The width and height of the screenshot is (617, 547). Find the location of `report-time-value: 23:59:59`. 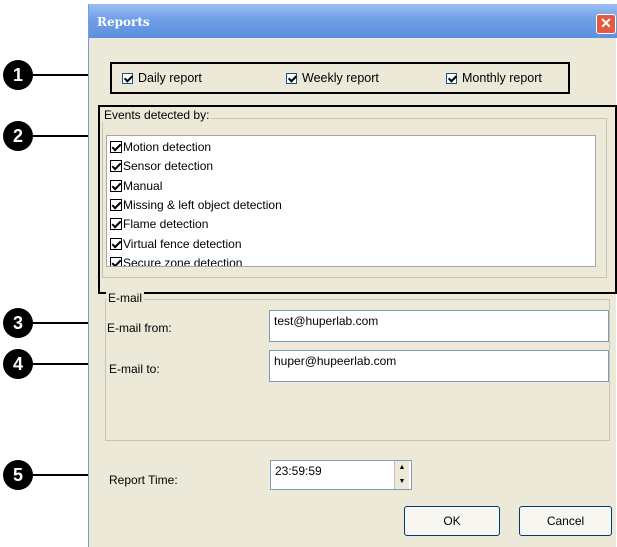

report-time-value: 23:59:59 is located at coordinates (298, 471).